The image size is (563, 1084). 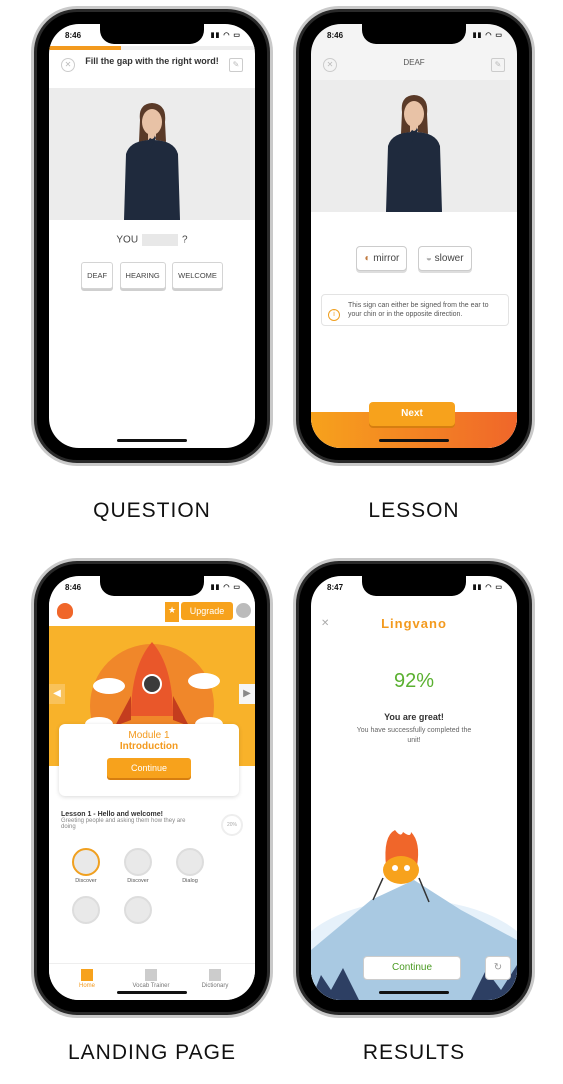 I want to click on lesson-title: Lesson 1 - Hello and welcome!, so click(x=112, y=814).